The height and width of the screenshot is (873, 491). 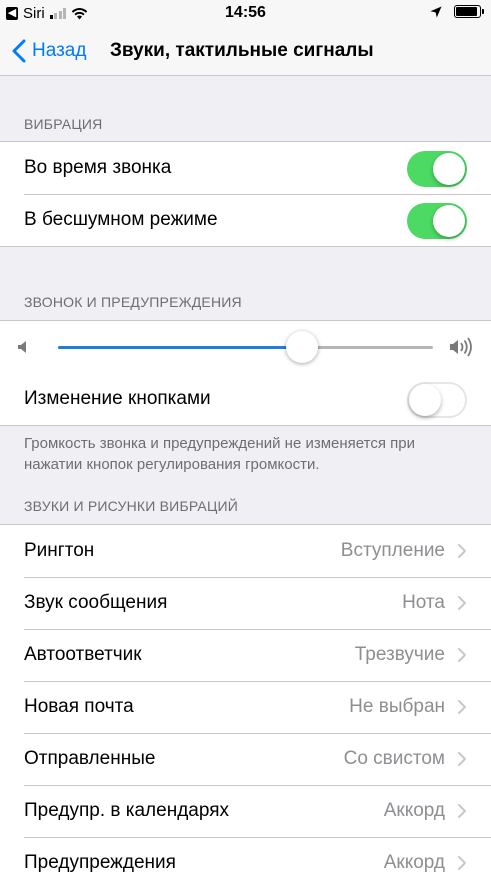 I want to click on vibrate-on-silent-toggle, so click(x=437, y=221).